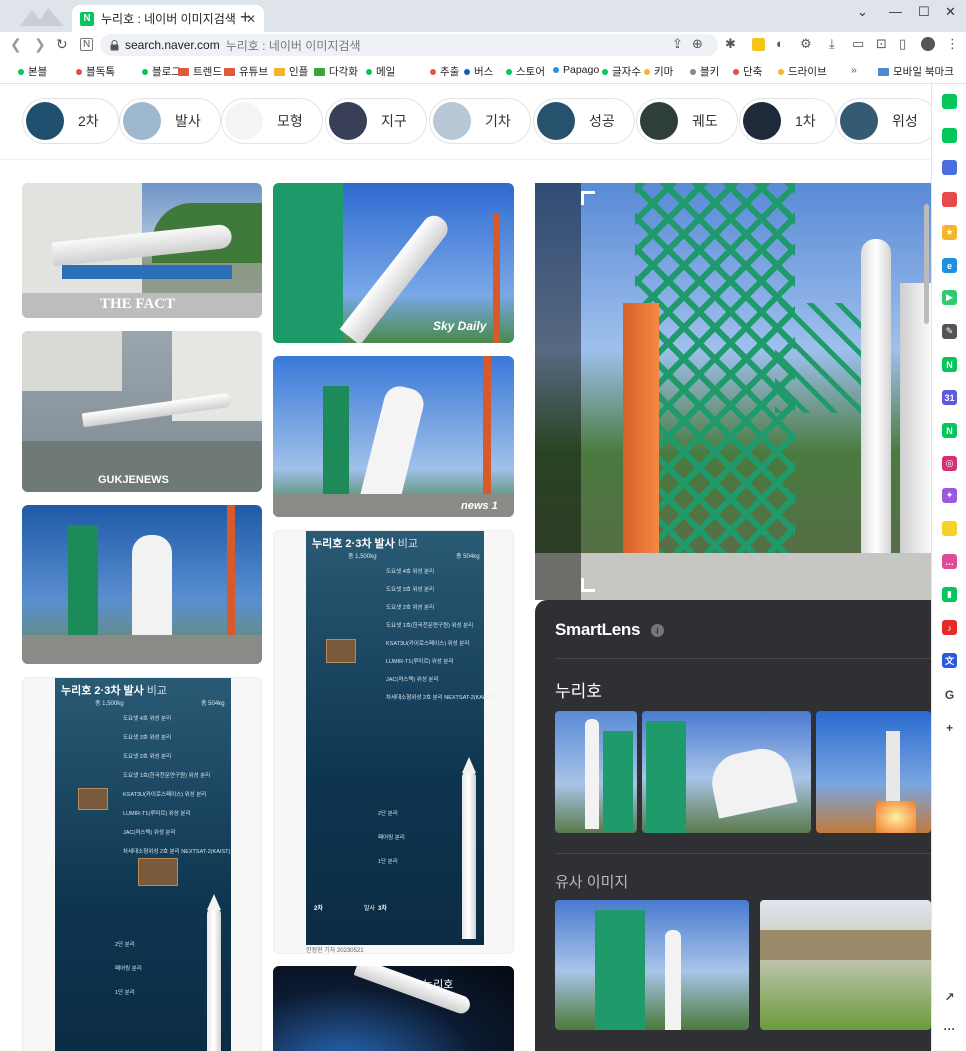 Image resolution: width=966 pixels, height=1051 pixels. I want to click on note-icon, so click(949, 528).